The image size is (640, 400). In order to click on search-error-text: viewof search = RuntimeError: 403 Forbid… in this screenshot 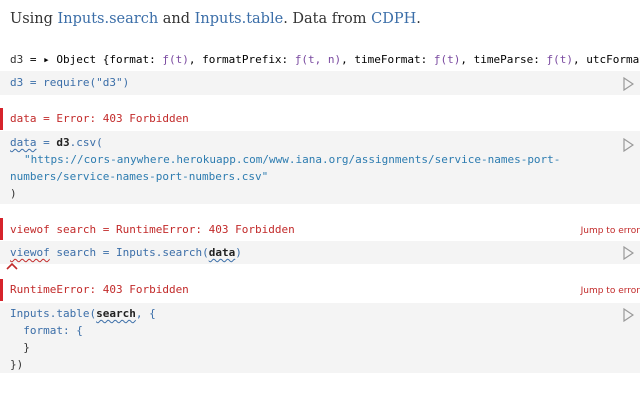, I will do `click(152, 229)`.